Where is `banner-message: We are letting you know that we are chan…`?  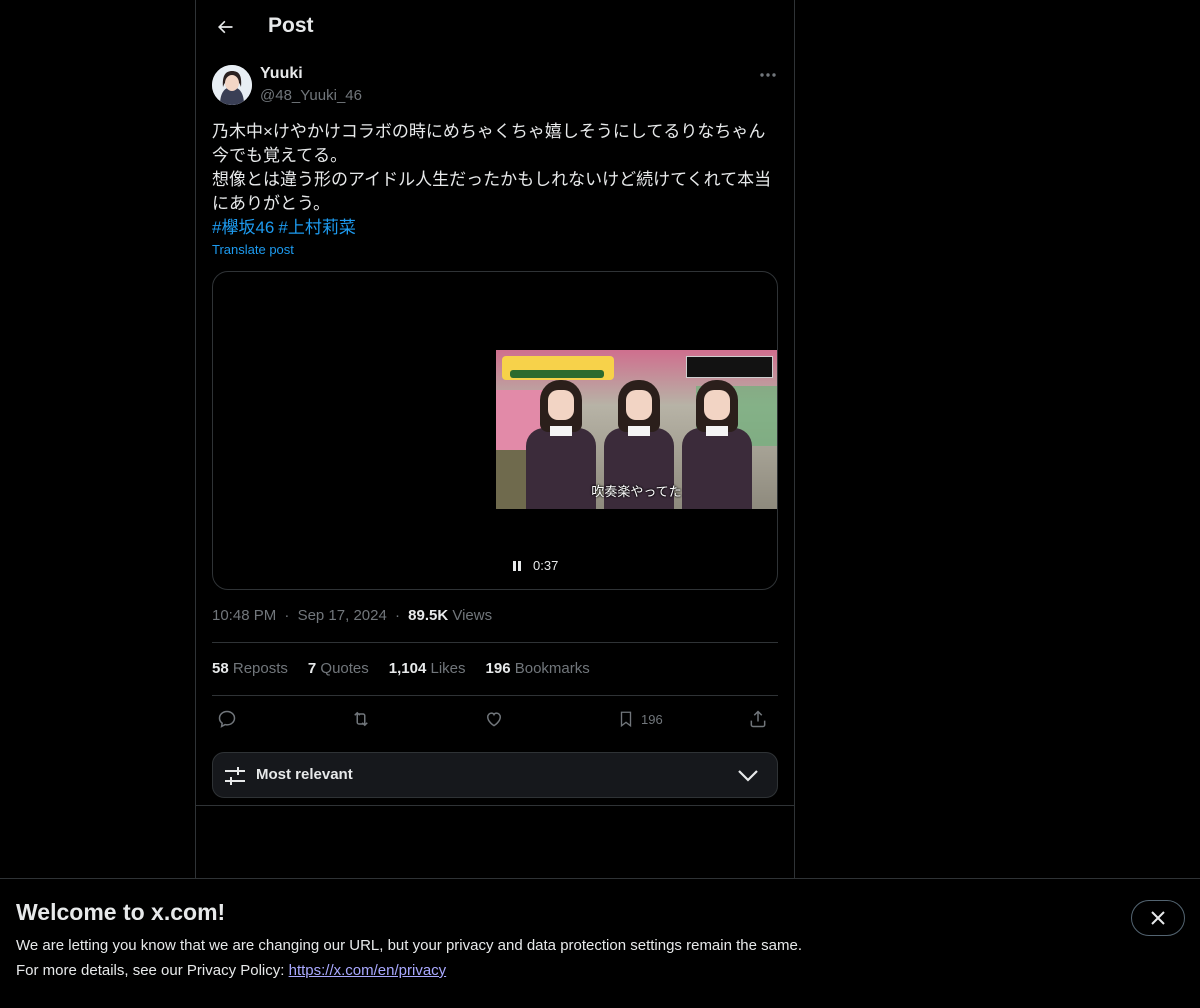 banner-message: We are letting you know that we are chan… is located at coordinates (409, 945).